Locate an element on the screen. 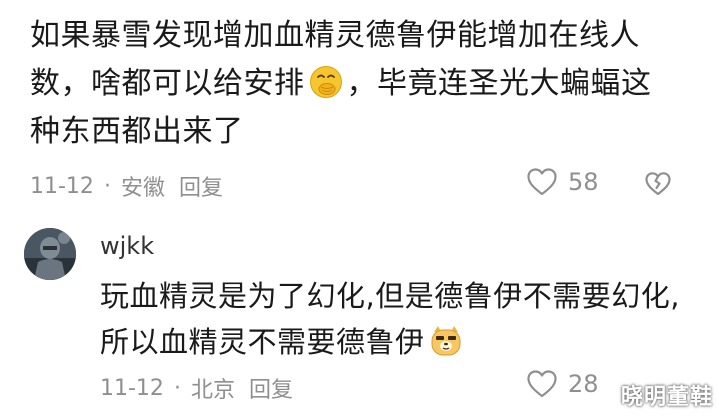  covering-mouth-laugh-emoji-icon is located at coordinates (325, 82).